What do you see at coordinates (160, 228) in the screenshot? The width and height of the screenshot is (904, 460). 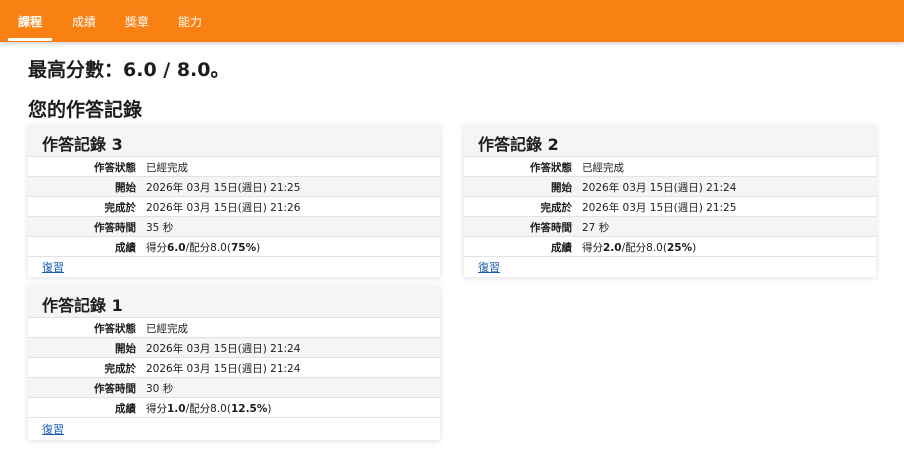 I see `row-value: 35 秒` at bounding box center [160, 228].